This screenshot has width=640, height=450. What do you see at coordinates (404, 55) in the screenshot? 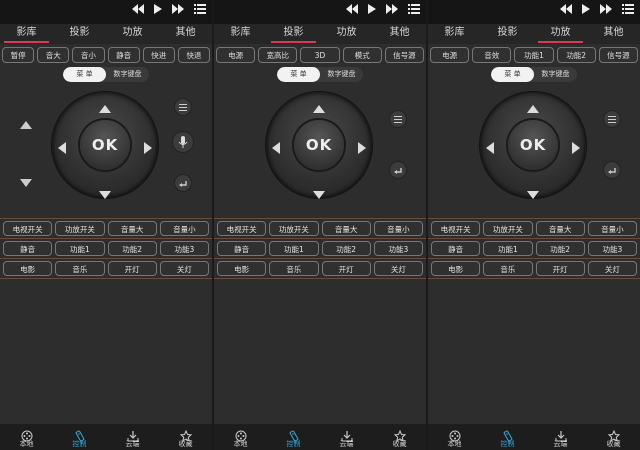
I see `quick-button: 信号源` at bounding box center [404, 55].